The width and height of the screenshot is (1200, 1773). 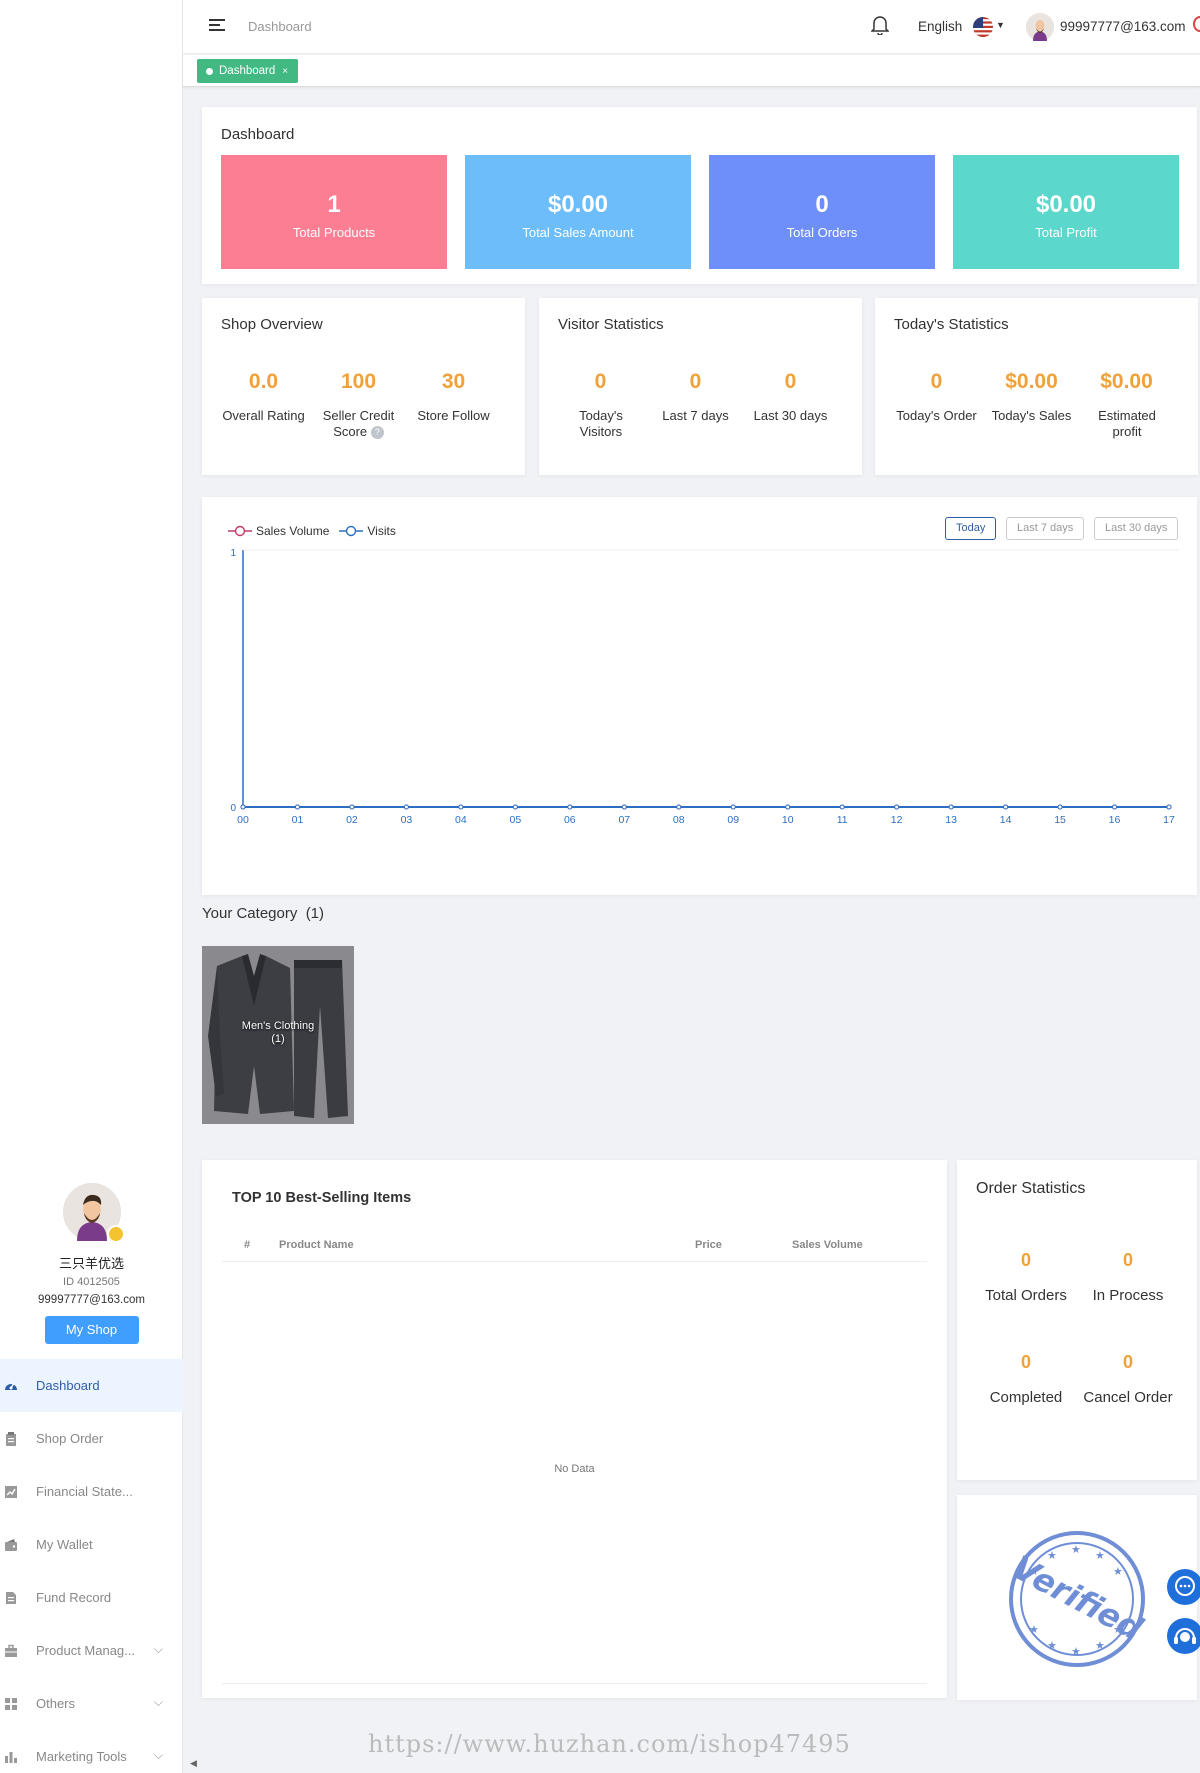 What do you see at coordinates (704, 687) in the screenshot?
I see `sales-visits-line-chart: 0100 01 02 03 04 05 06 07 08 09 10 11 12 13 14 15 16 17` at bounding box center [704, 687].